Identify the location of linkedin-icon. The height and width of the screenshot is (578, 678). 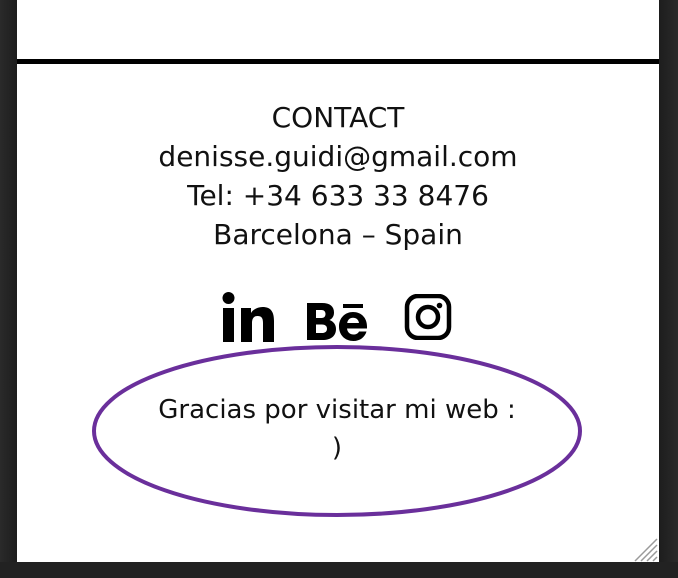
(248, 317).